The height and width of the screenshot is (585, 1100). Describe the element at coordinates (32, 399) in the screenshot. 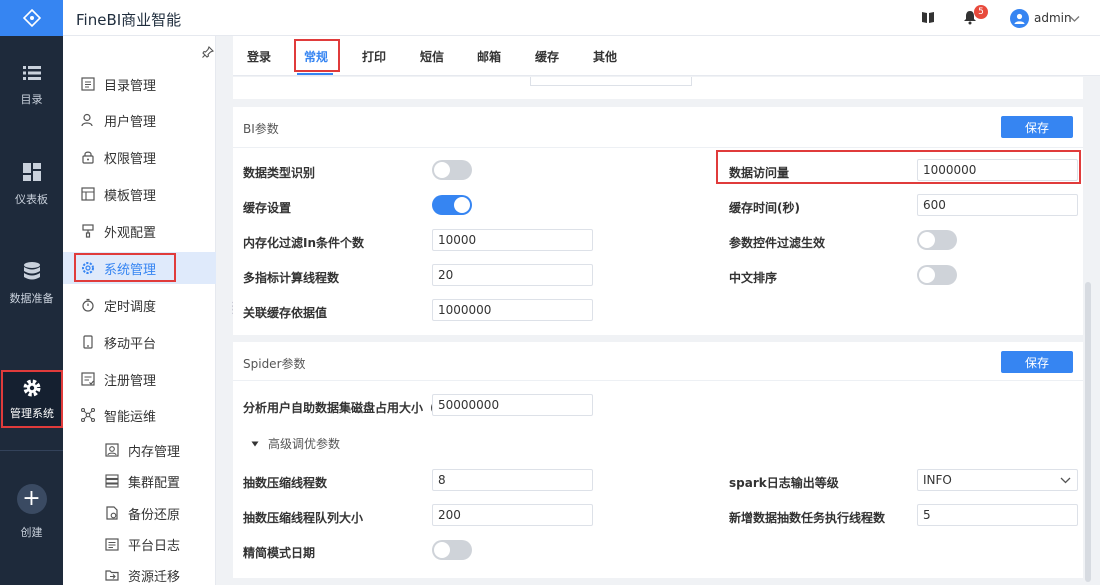

I see `rail-item-admin: 管理系统` at that location.